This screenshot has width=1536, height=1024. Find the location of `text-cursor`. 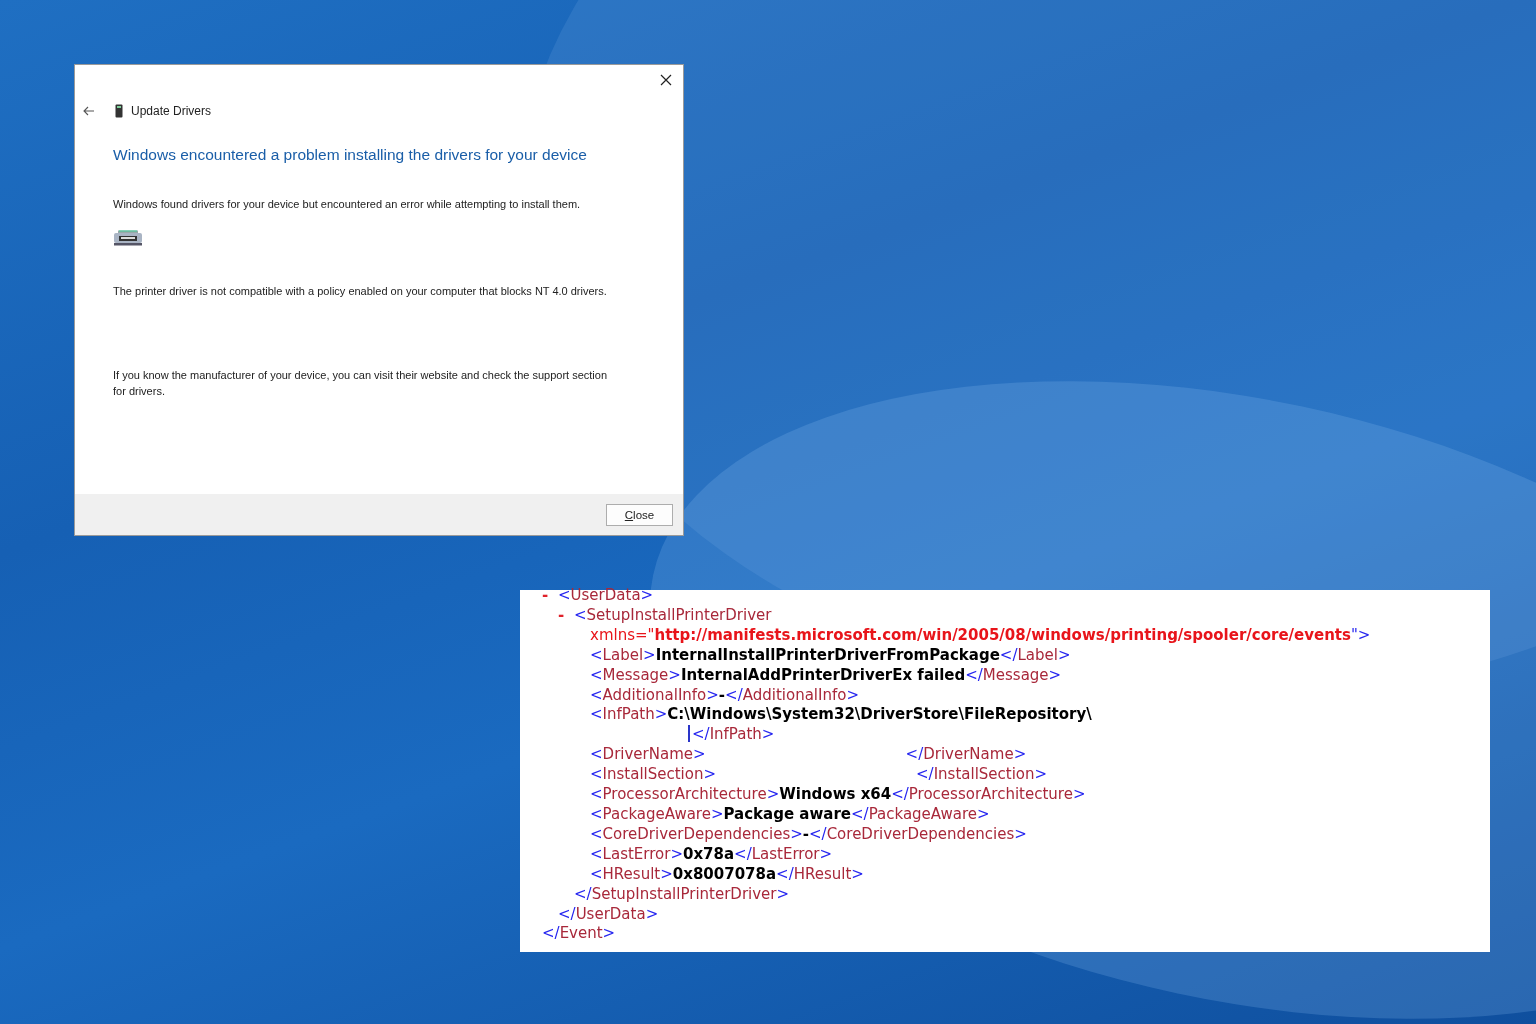

text-cursor is located at coordinates (689, 734).